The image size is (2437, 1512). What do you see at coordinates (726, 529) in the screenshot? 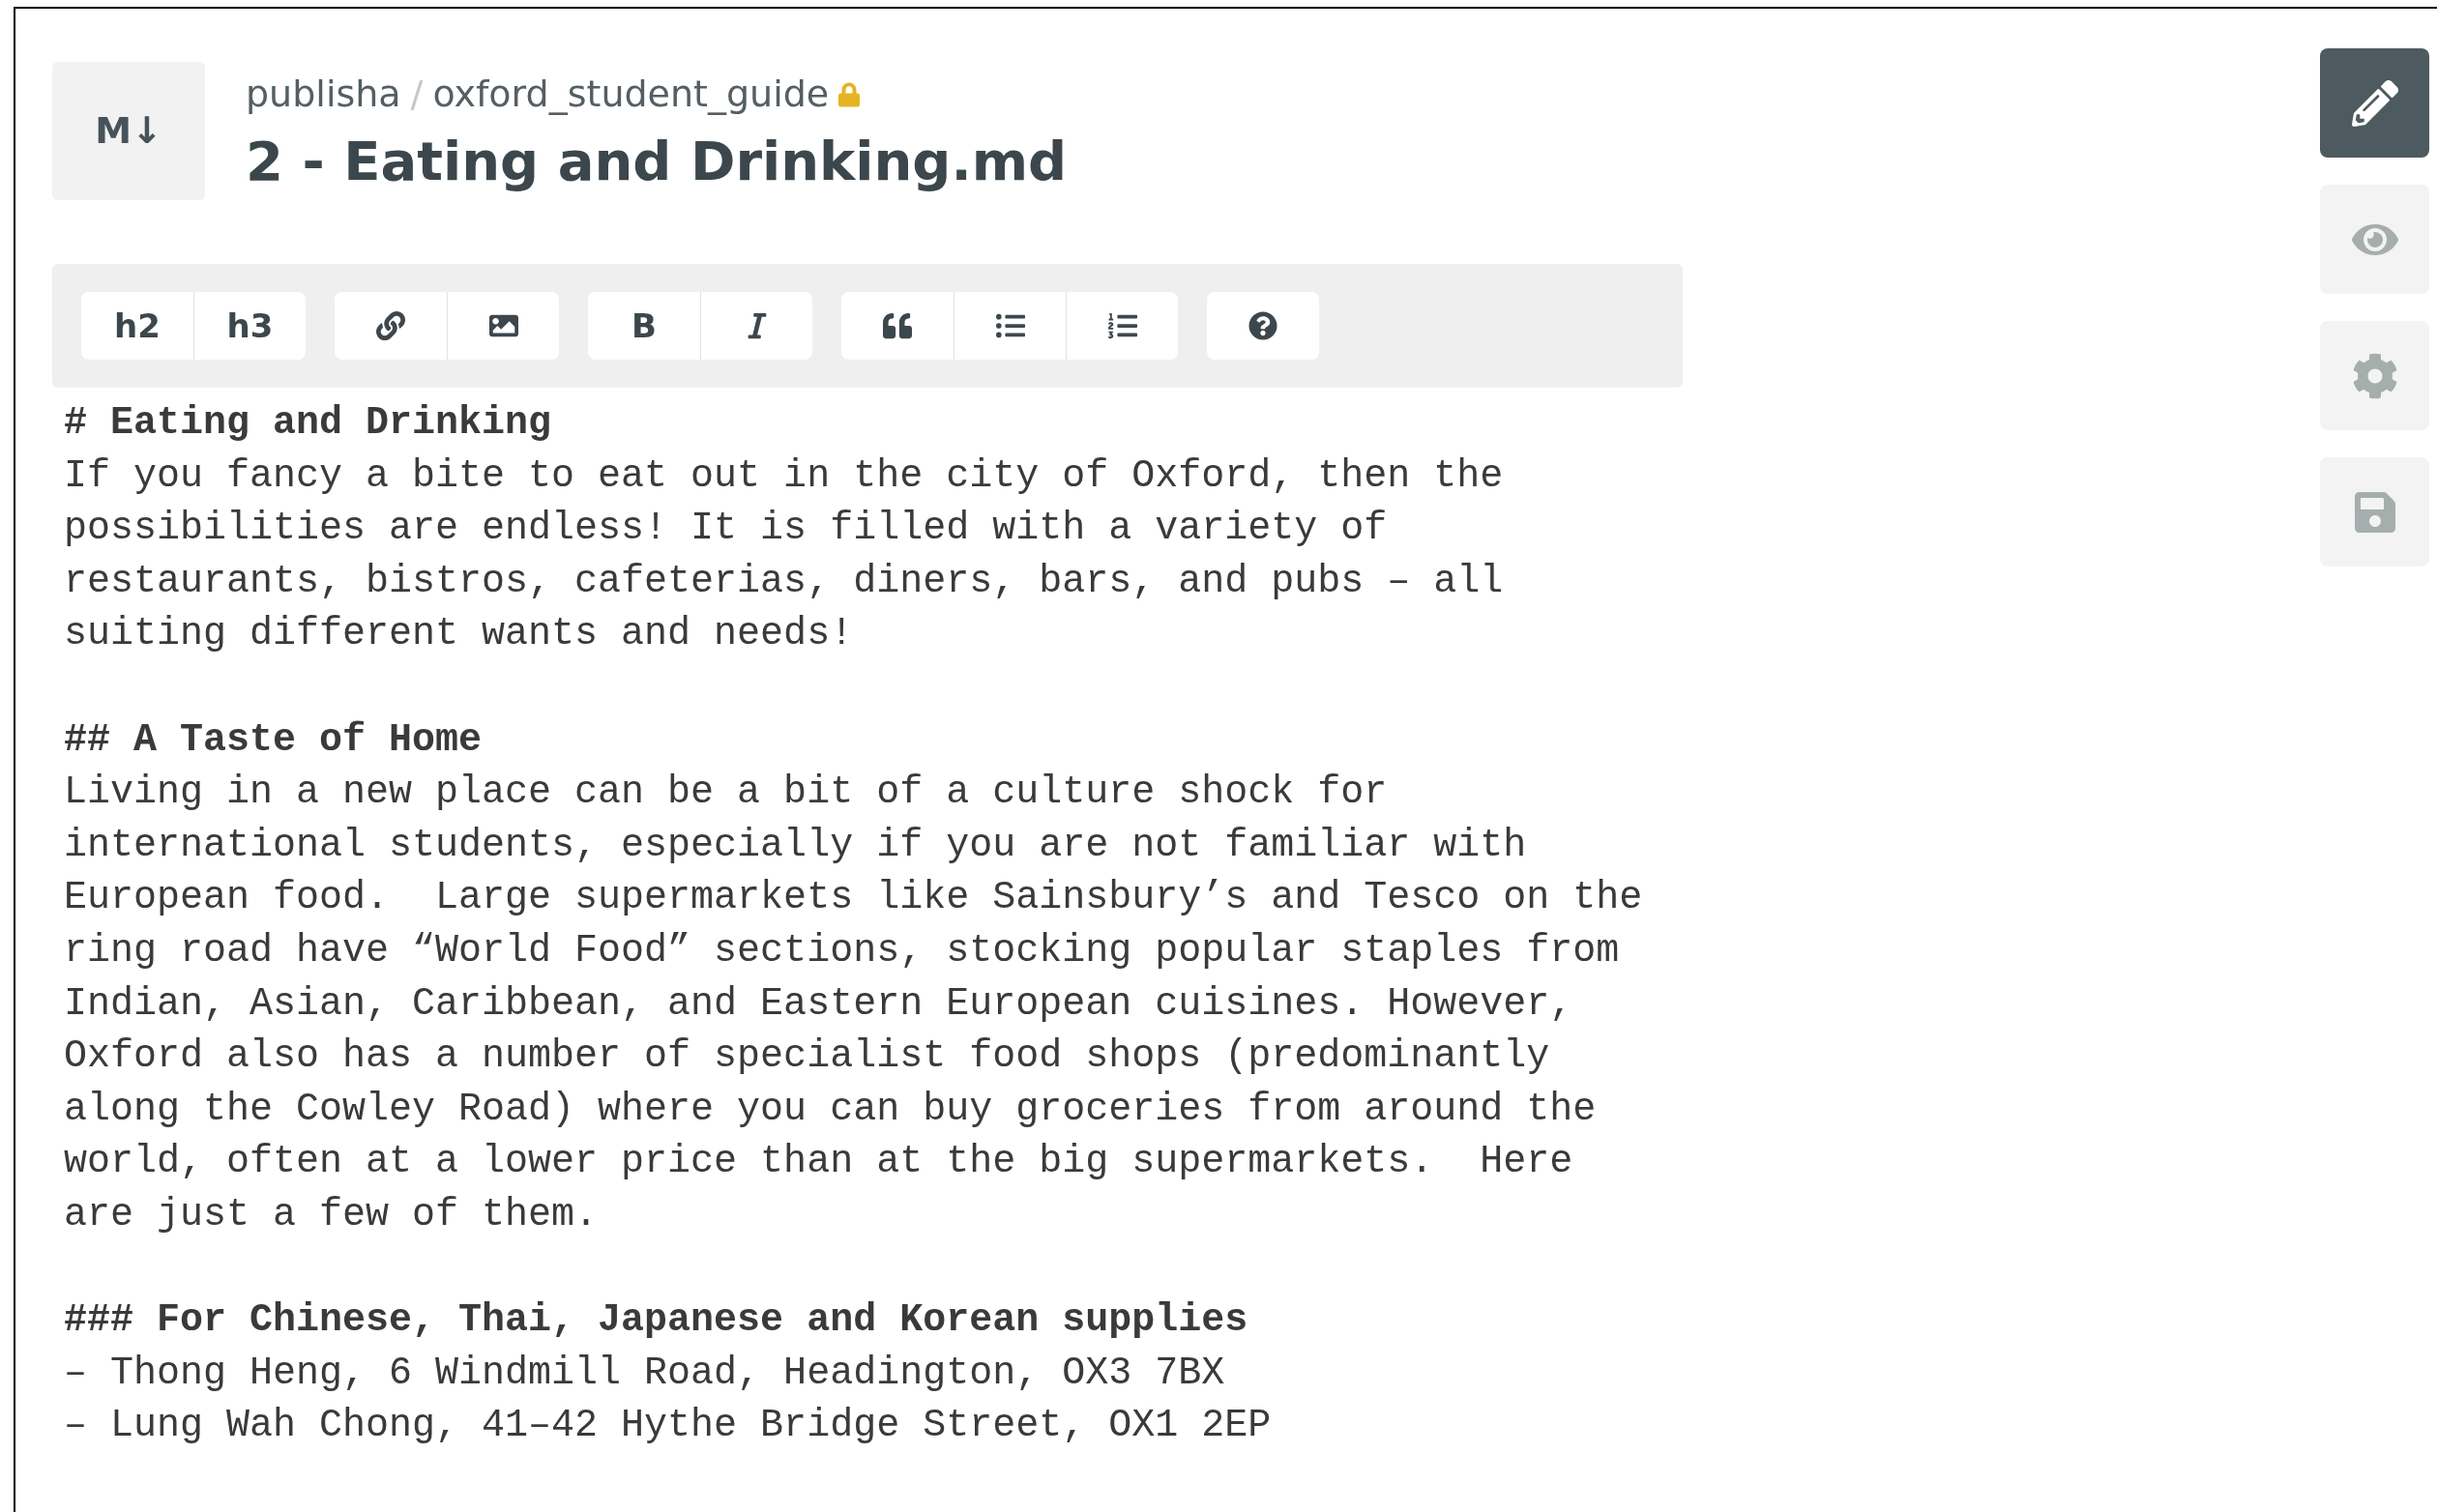
I see `markdown-text-line: possibilities are endless! It is filled with a variety of` at bounding box center [726, 529].